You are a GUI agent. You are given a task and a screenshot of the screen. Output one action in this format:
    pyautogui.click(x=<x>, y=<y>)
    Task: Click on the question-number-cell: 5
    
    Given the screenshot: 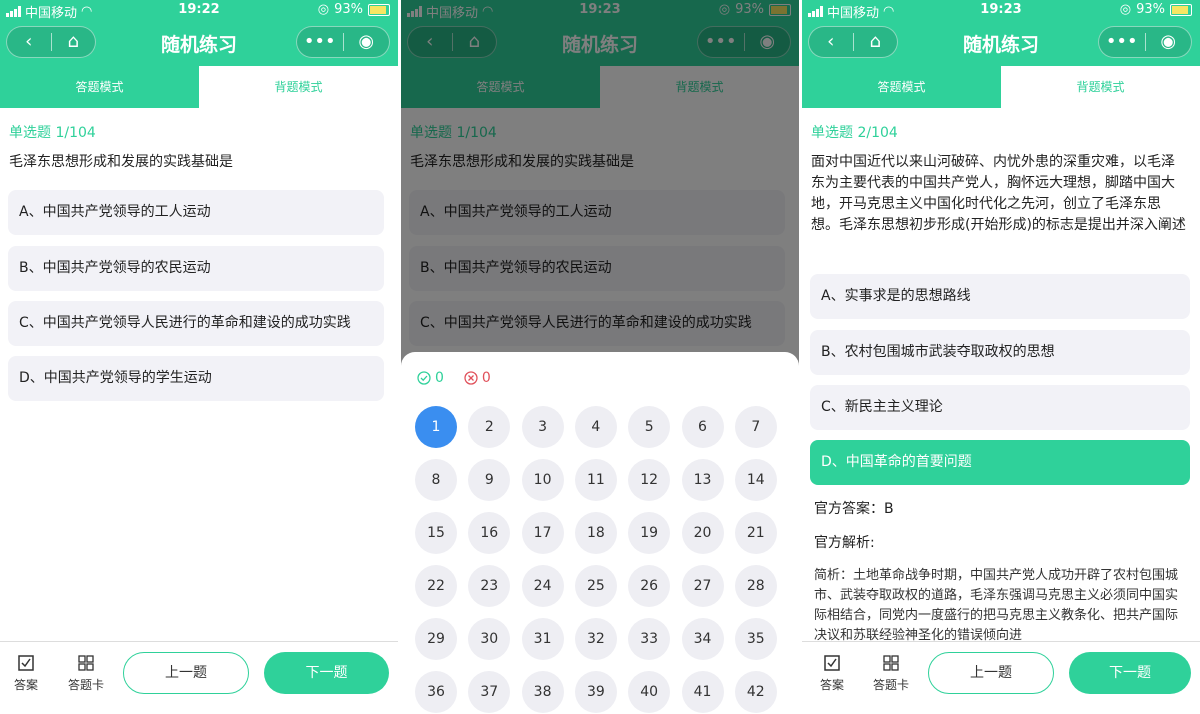 What is the action you would take?
    pyautogui.click(x=649, y=427)
    